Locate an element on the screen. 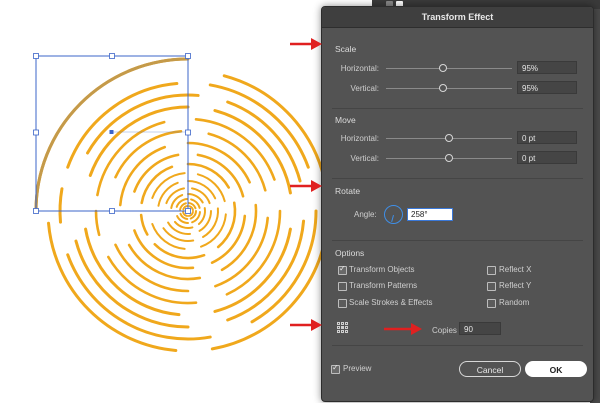 Image resolution: width=600 pixels, height=403 pixels. reference-point-annotation-arrow is located at coordinates (306, 325).